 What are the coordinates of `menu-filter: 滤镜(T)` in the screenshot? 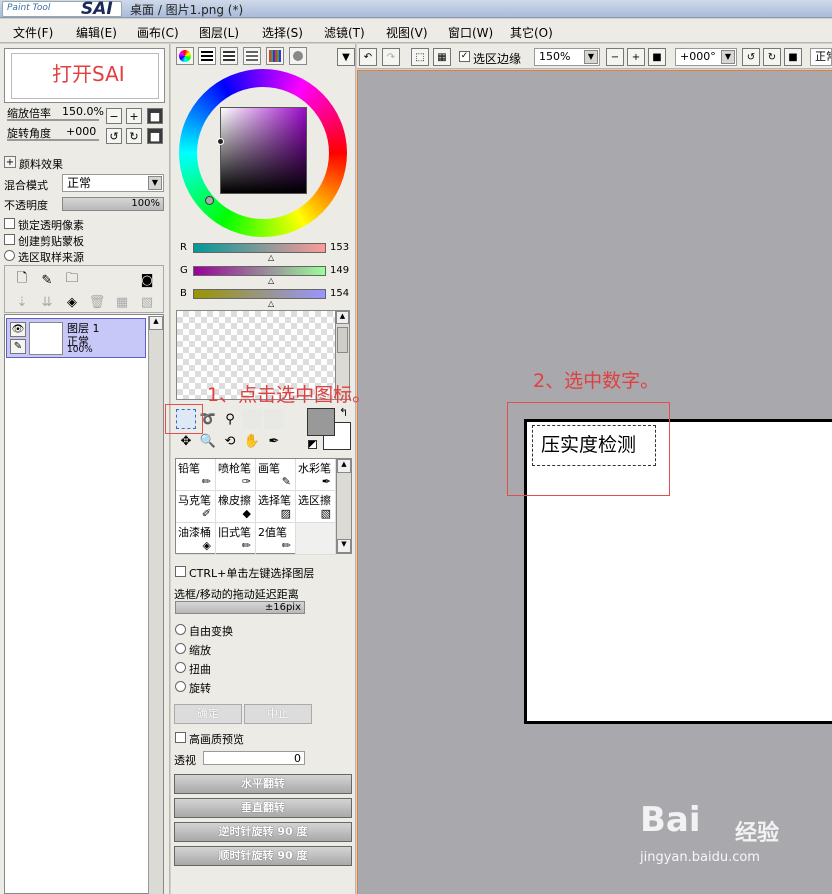 It's located at (344, 32).